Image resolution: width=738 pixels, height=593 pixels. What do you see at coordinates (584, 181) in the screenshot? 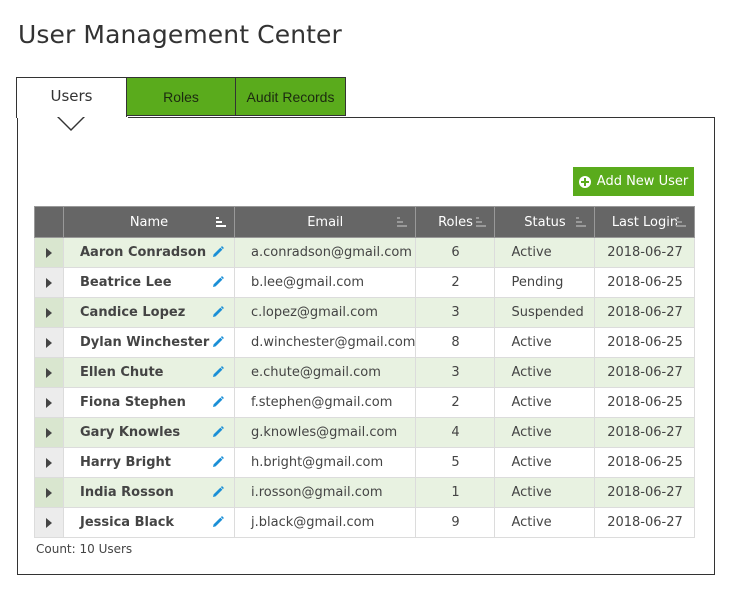
I see `plus-circle-icon` at bounding box center [584, 181].